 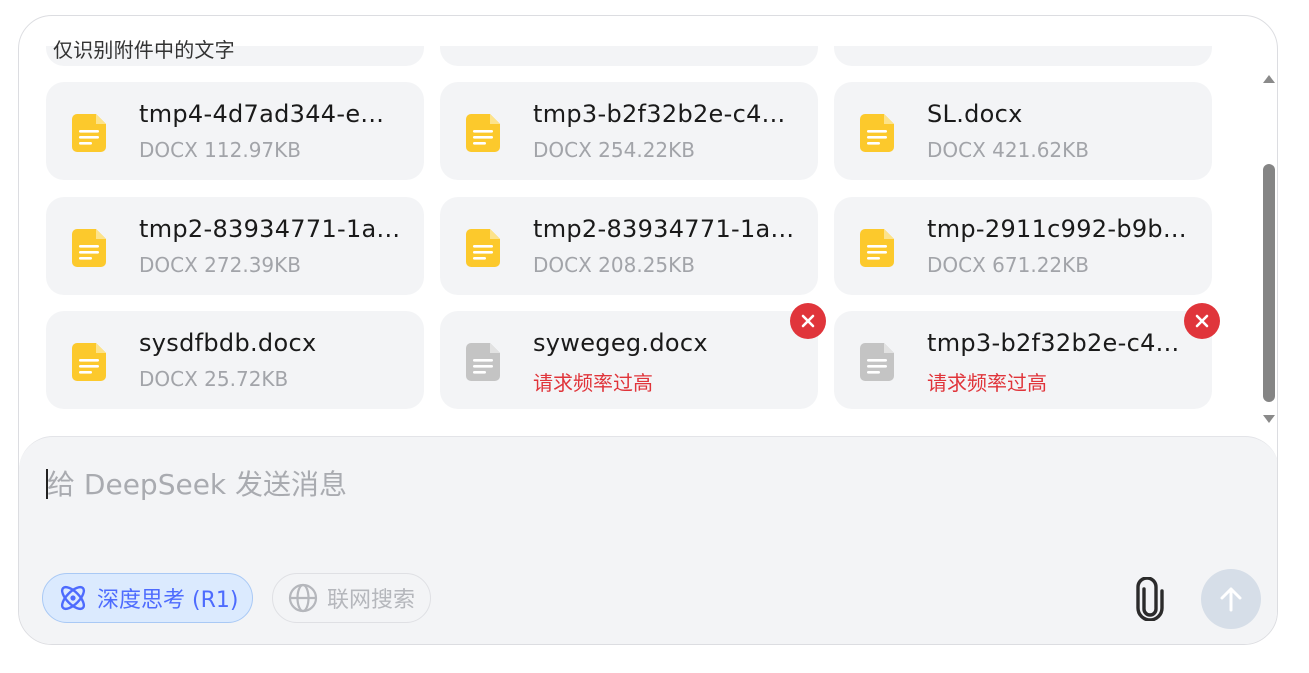 I want to click on globe-icon, so click(x=303, y=598).